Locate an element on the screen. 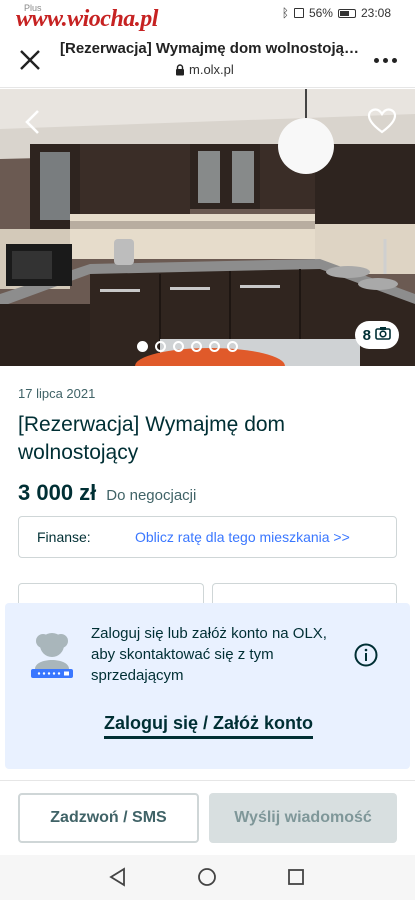 This screenshot has height=900, width=415. gallery-pagination is located at coordinates (187, 346).